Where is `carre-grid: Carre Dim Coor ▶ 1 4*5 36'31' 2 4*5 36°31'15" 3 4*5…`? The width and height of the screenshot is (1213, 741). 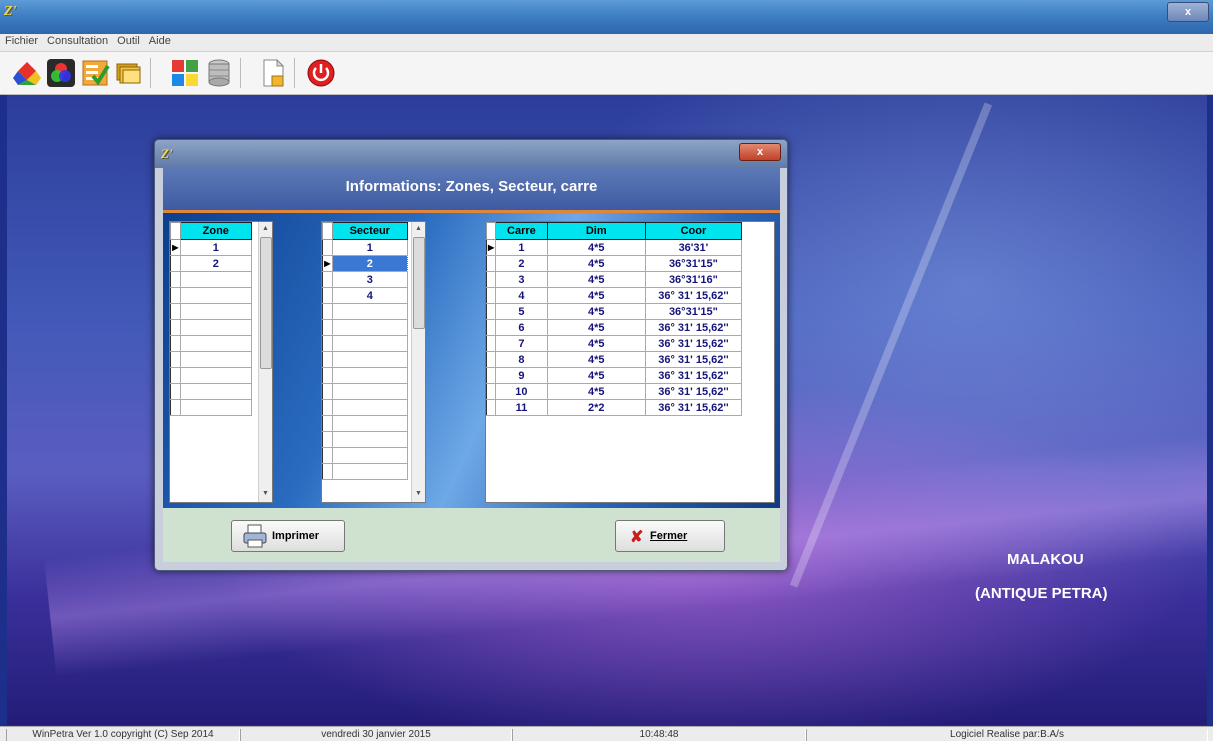 carre-grid: Carre Dim Coor ▶ 1 4*5 36'31' 2 4*5 36°31'15" 3 4*5… is located at coordinates (630, 362).